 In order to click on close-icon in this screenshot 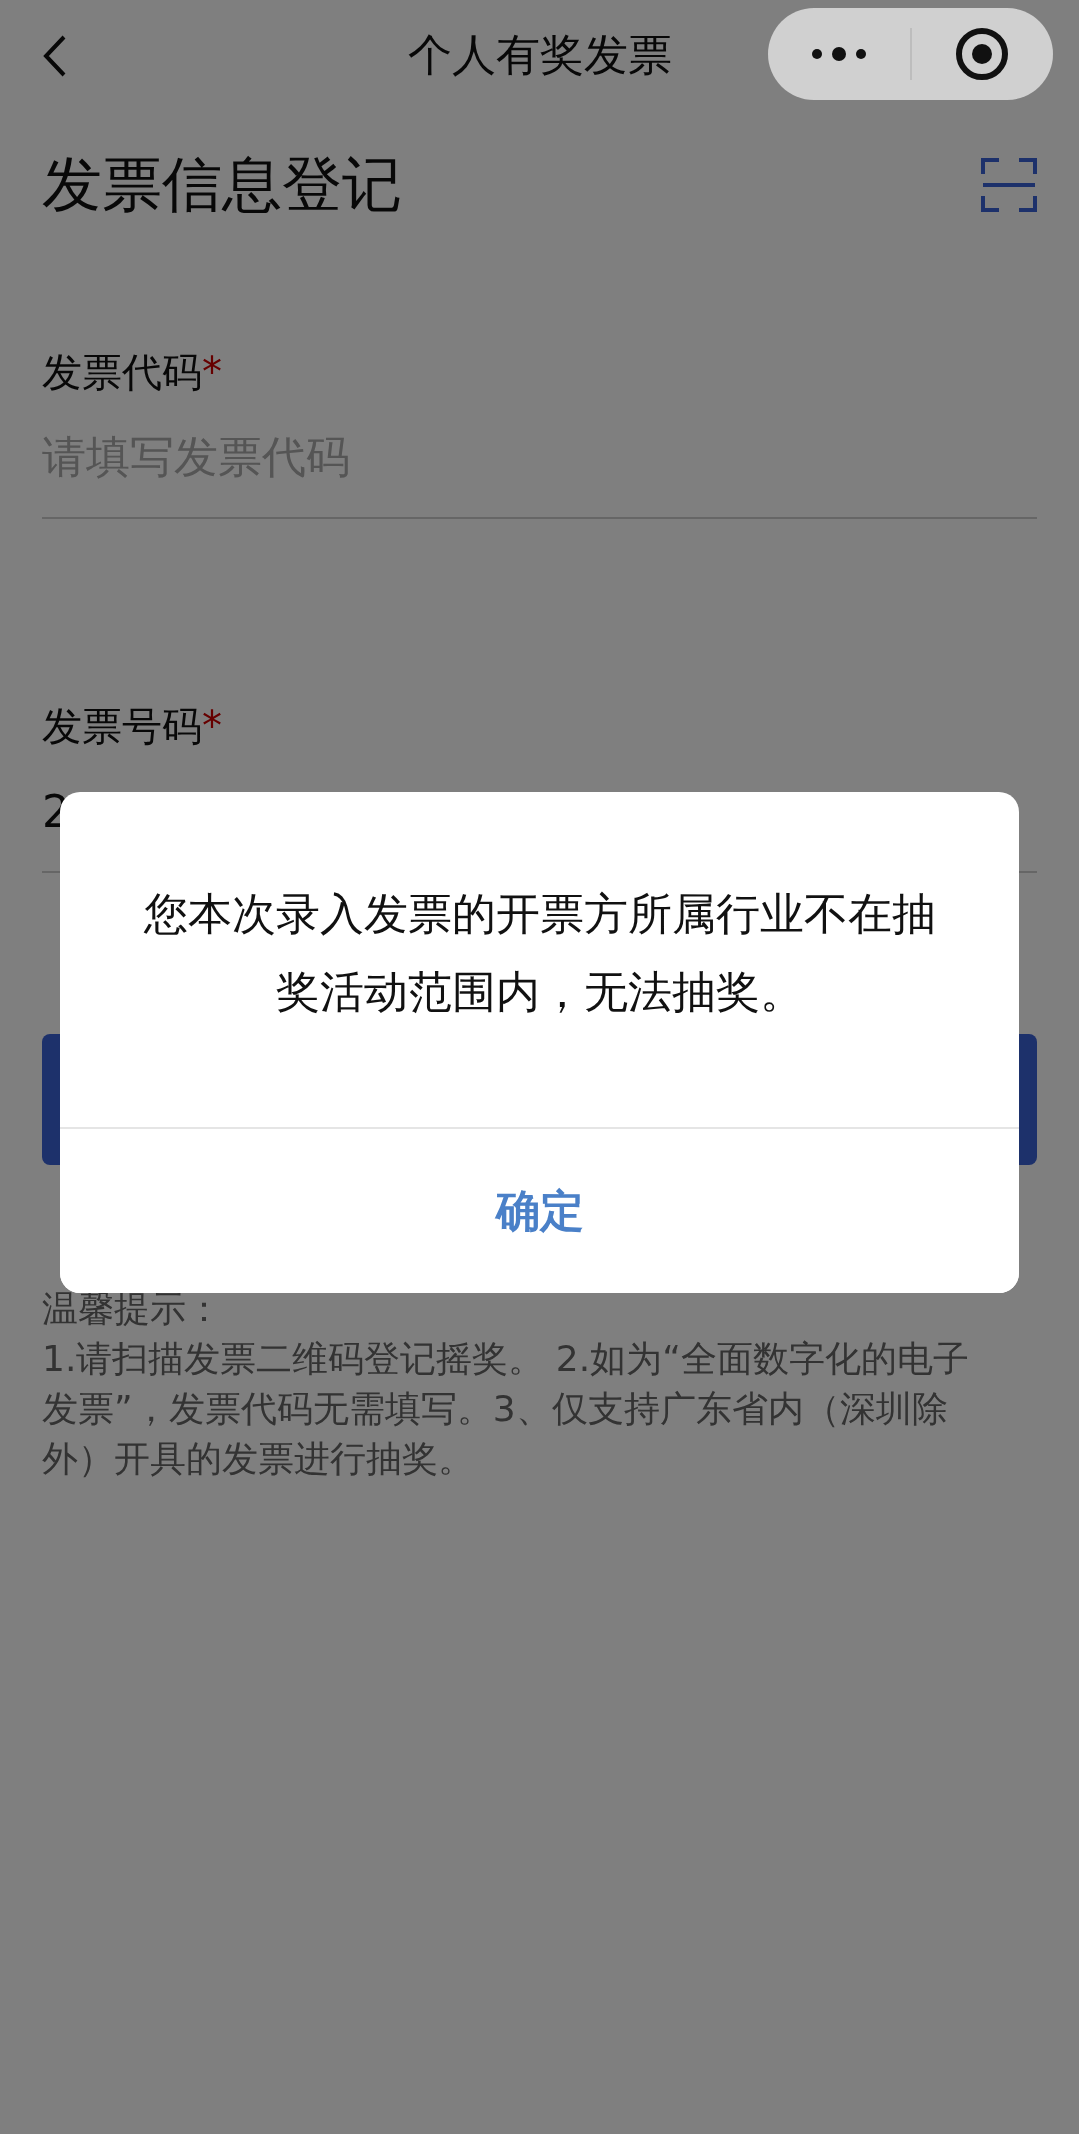, I will do `click(982, 54)`.